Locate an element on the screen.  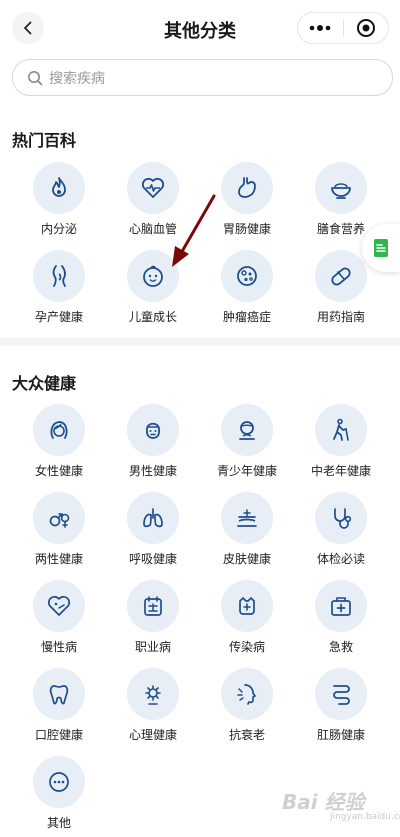
intestine-icon is located at coordinates (341, 695).